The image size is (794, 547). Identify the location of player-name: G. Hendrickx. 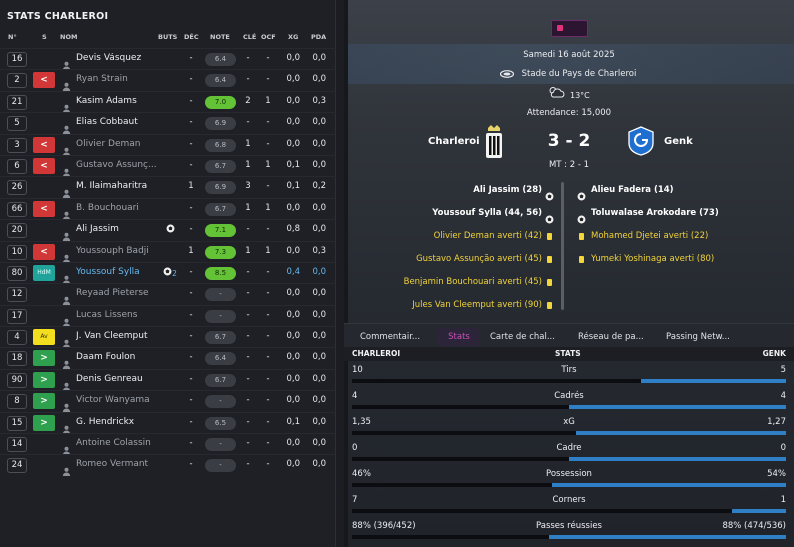
(116, 422).